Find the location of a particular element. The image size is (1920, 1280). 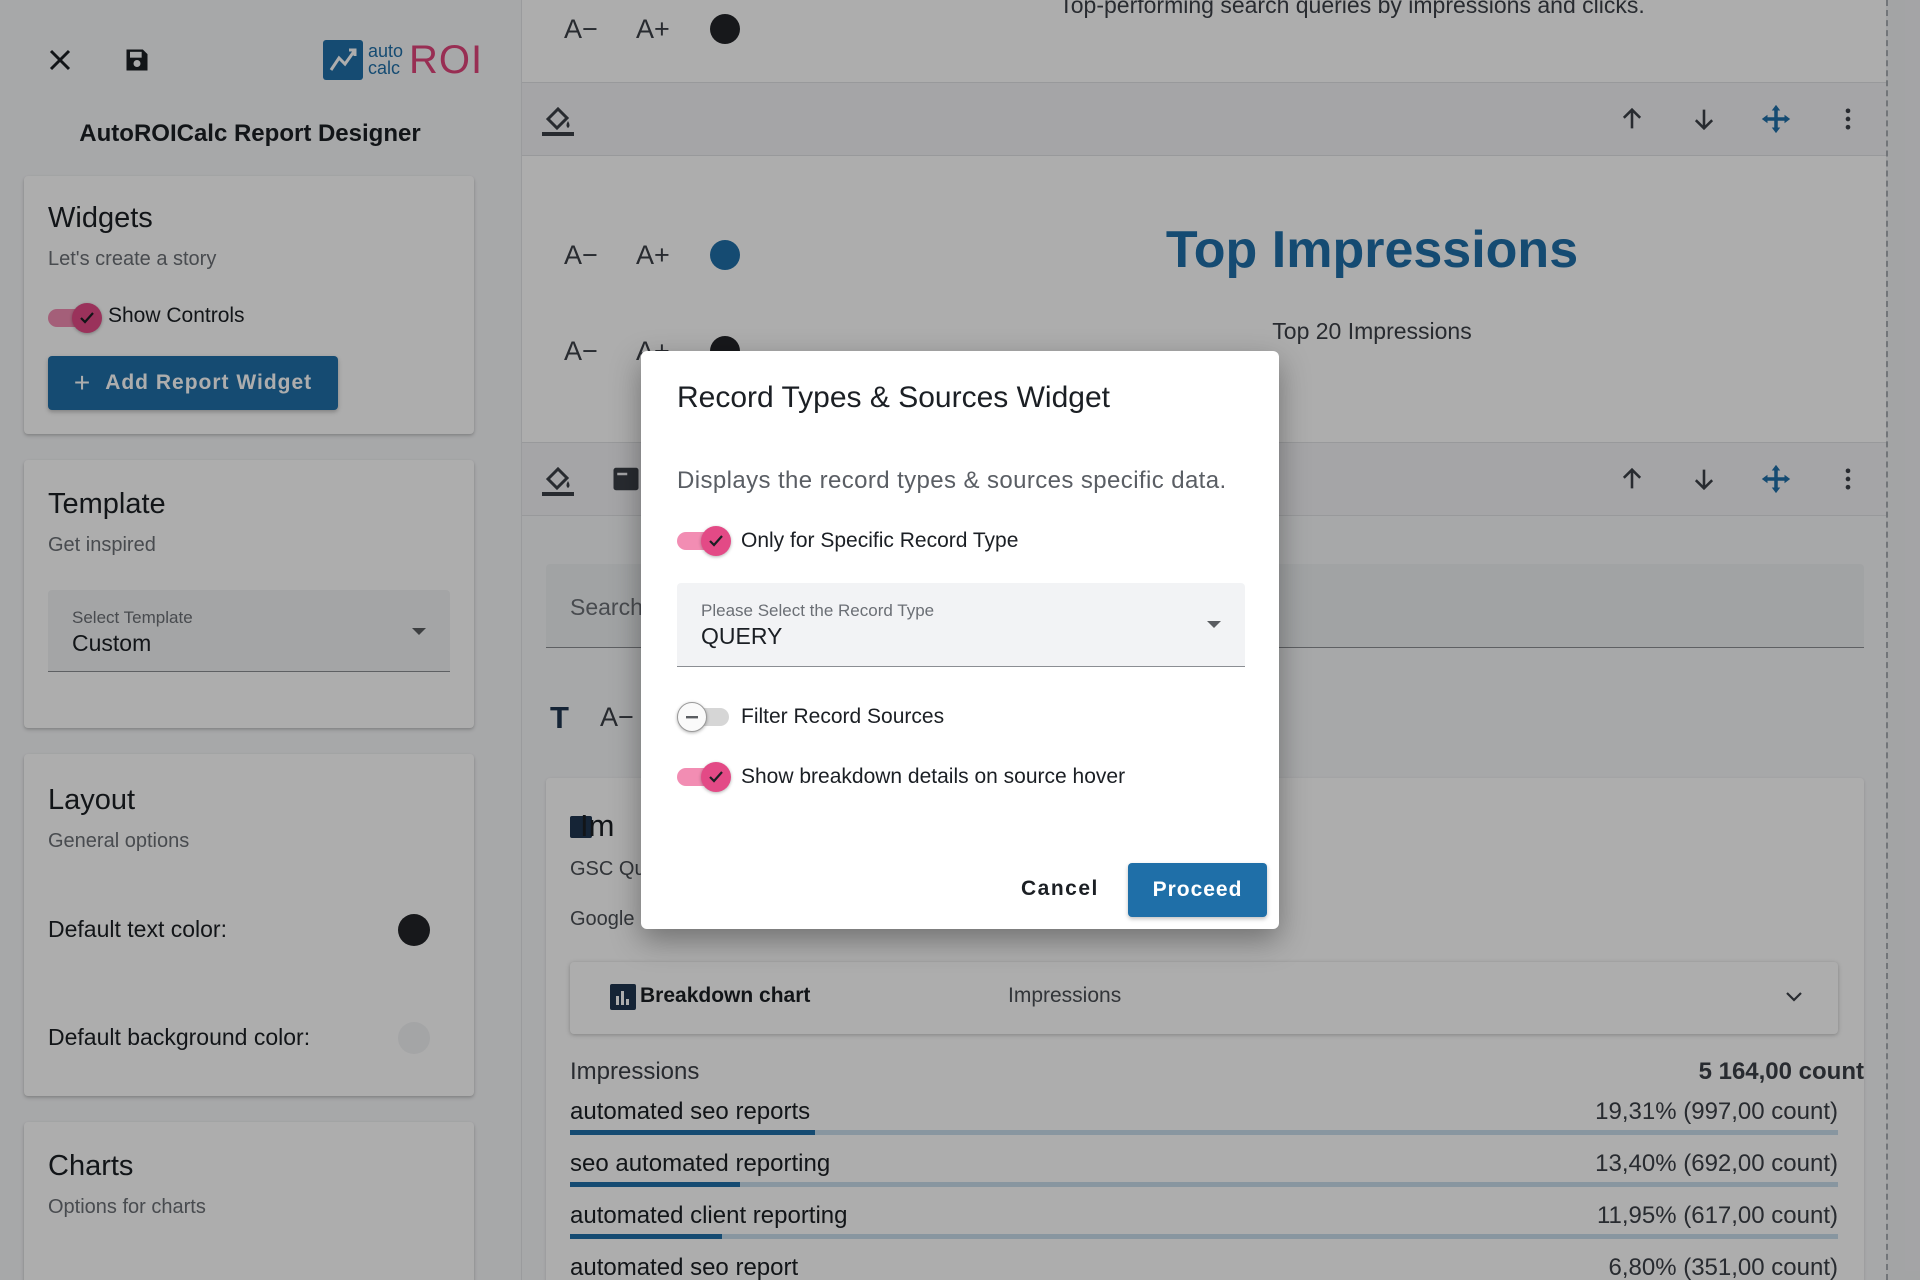

breakdown-hover-toggle is located at coordinates (705, 776).